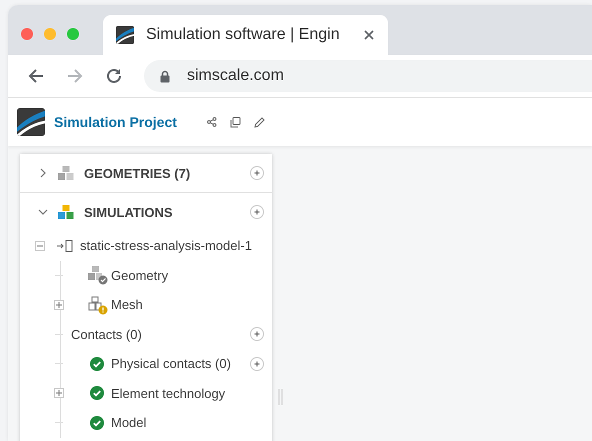  What do you see at coordinates (65, 246) in the screenshot?
I see `simulation-icon` at bounding box center [65, 246].